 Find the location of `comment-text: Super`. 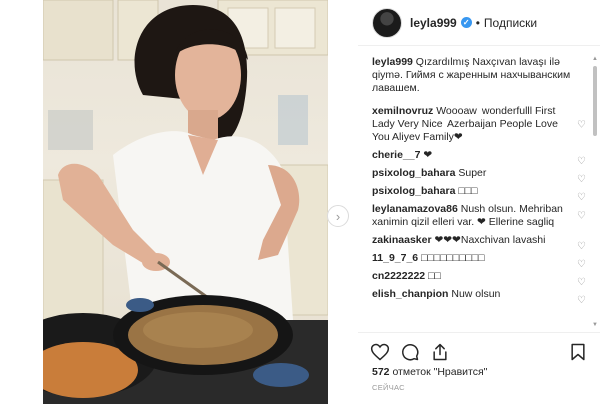

comment-text: Super is located at coordinates (472, 173).